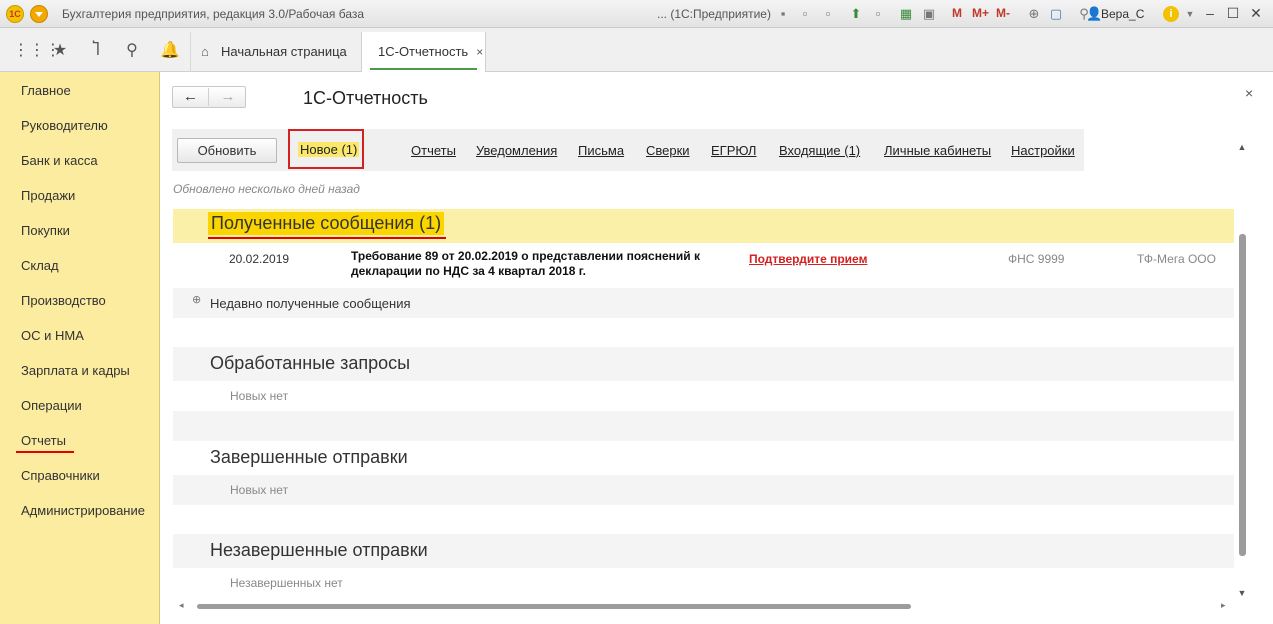  I want to click on link-notifications: Уведомления, so click(516, 150).